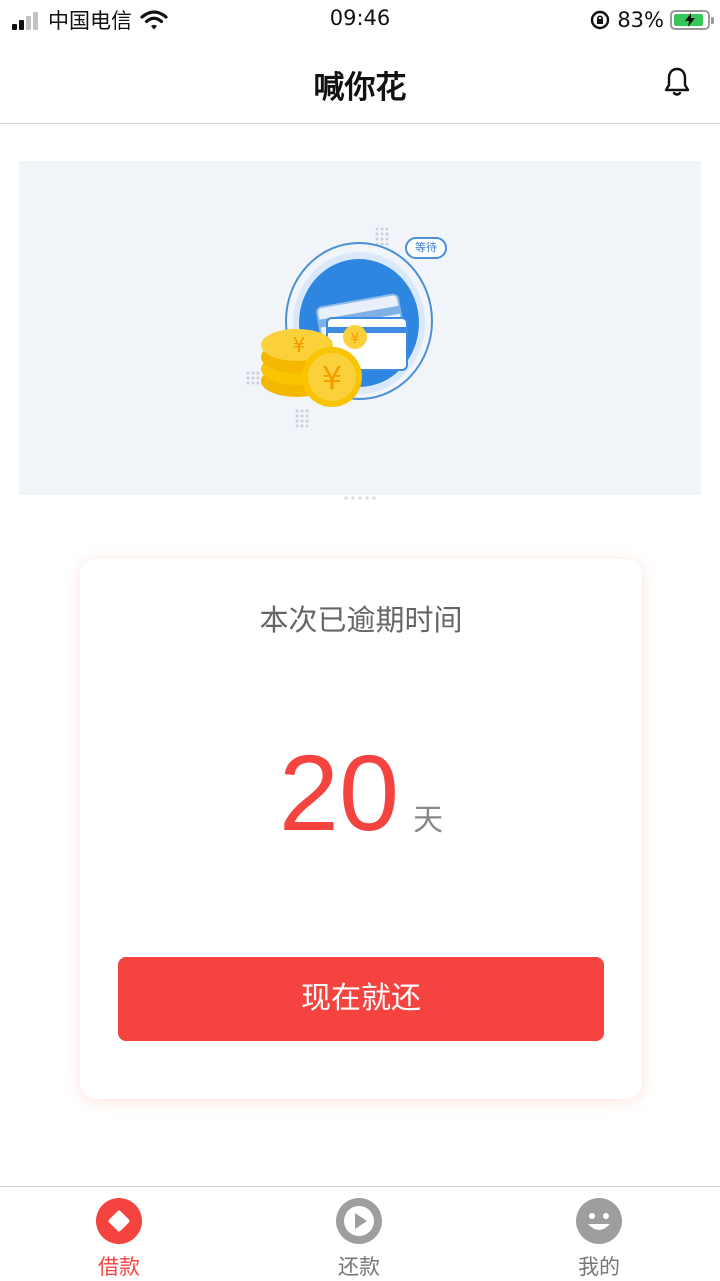 This screenshot has height=1281, width=720. I want to click on tab-label: 还款, so click(359, 1267).